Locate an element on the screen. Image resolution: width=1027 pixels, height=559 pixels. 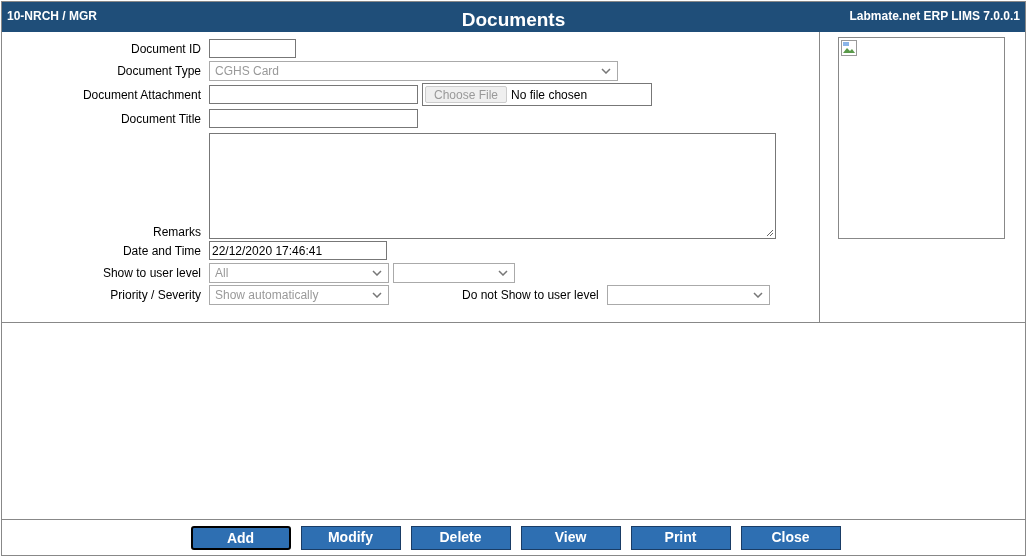
action-button: Close is located at coordinates (790, 537).